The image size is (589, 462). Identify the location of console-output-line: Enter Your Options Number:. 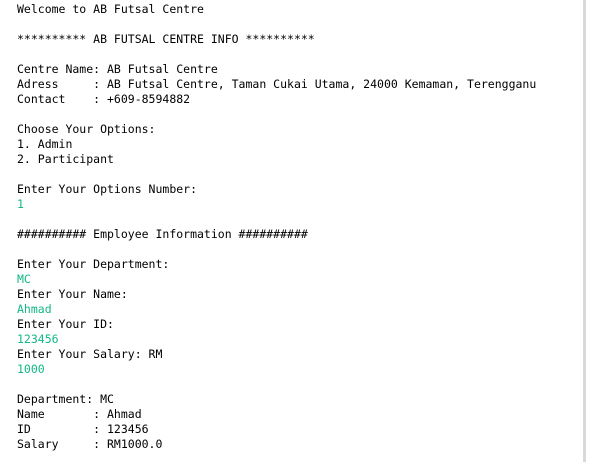
(107, 189).